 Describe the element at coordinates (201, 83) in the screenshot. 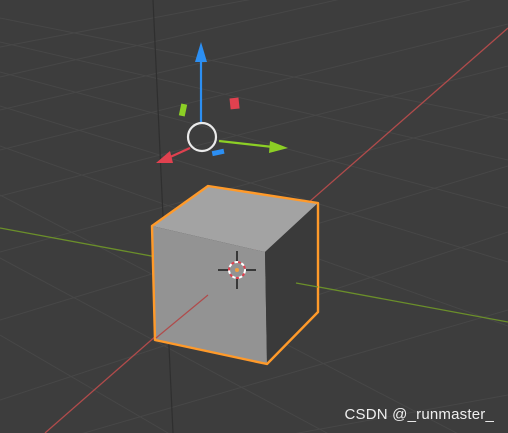

I see `gizmo-z-arrow` at that location.